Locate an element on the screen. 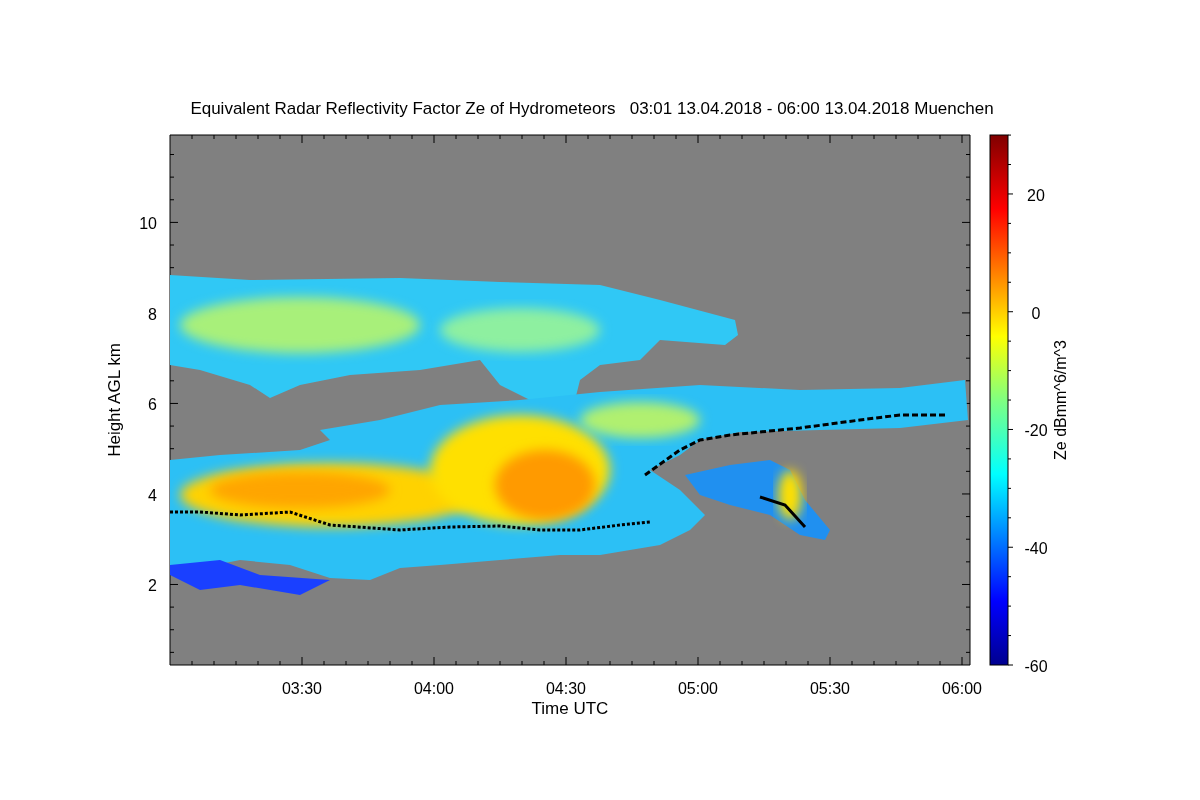  colorbar-tick-label: -60 is located at coordinates (1036, 666).